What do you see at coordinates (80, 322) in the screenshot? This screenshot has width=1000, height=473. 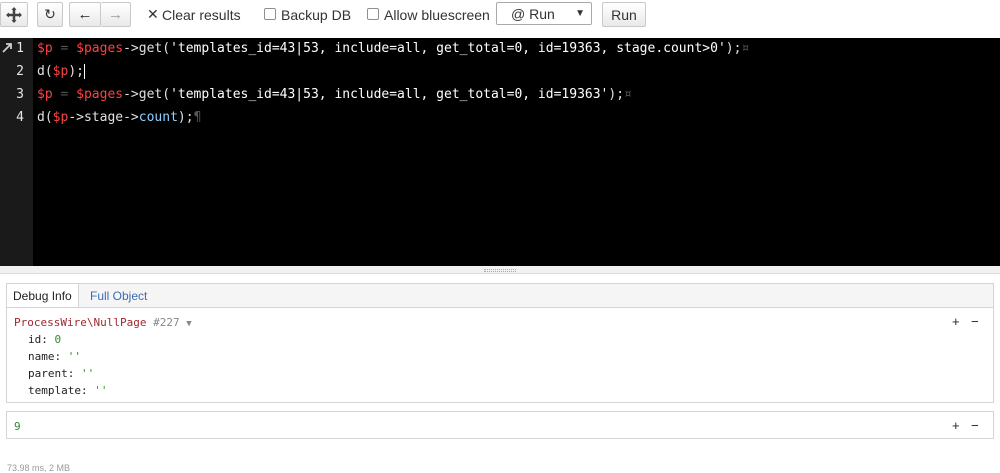 I see `class-name: ProcessWire\NullPage` at bounding box center [80, 322].